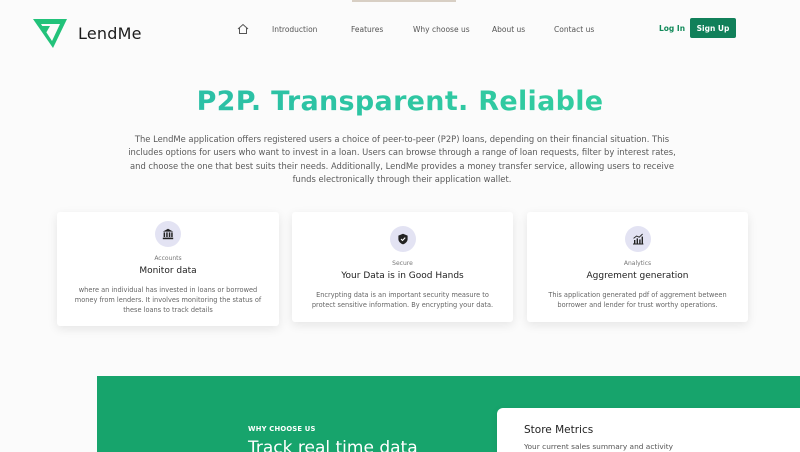 This screenshot has height=452, width=800. What do you see at coordinates (713, 28) in the screenshot?
I see `signup-button: Sign Up` at bounding box center [713, 28].